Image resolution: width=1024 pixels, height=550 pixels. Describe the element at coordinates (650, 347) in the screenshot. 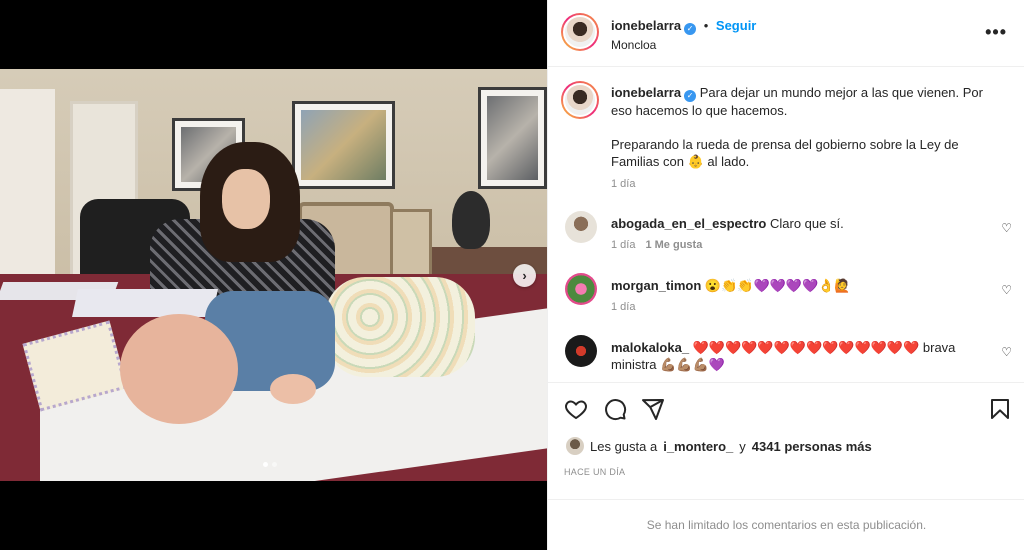

I see `comment-username: malokaloka_` at that location.